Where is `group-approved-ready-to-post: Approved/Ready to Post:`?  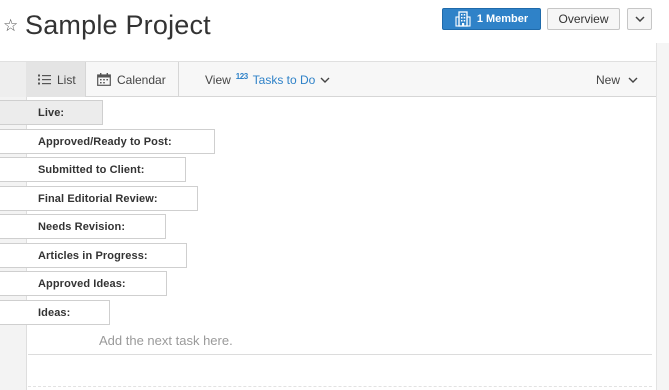
group-approved-ready-to-post: Approved/Ready to Post: is located at coordinates (107, 141).